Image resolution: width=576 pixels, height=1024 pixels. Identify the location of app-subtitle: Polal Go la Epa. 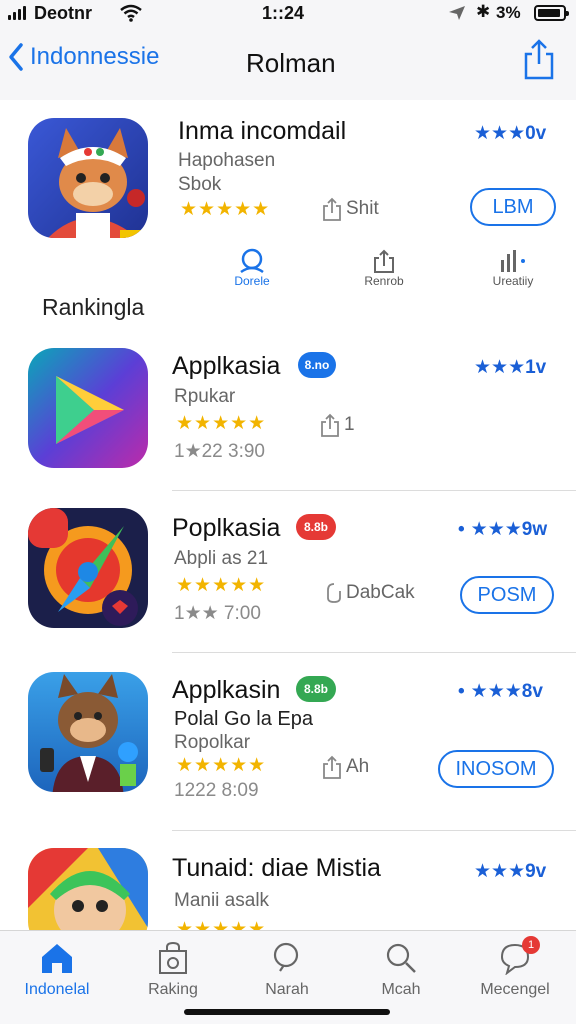
(243, 719).